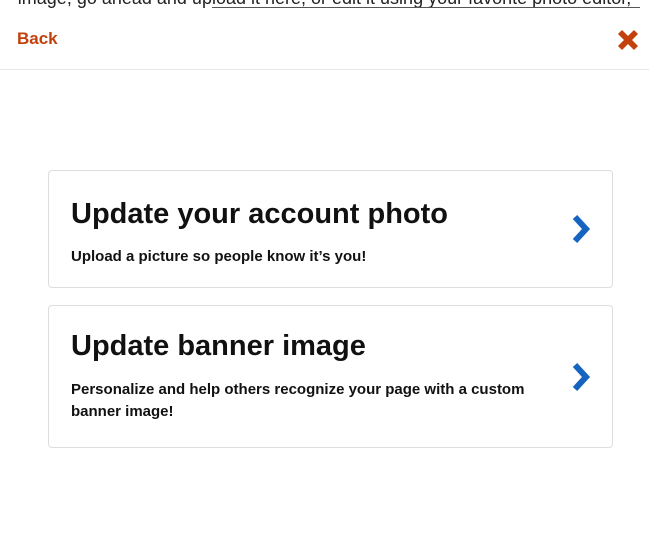 The height and width of the screenshot is (552, 649). Describe the element at coordinates (324, 35) in the screenshot. I see `header: Back` at that location.